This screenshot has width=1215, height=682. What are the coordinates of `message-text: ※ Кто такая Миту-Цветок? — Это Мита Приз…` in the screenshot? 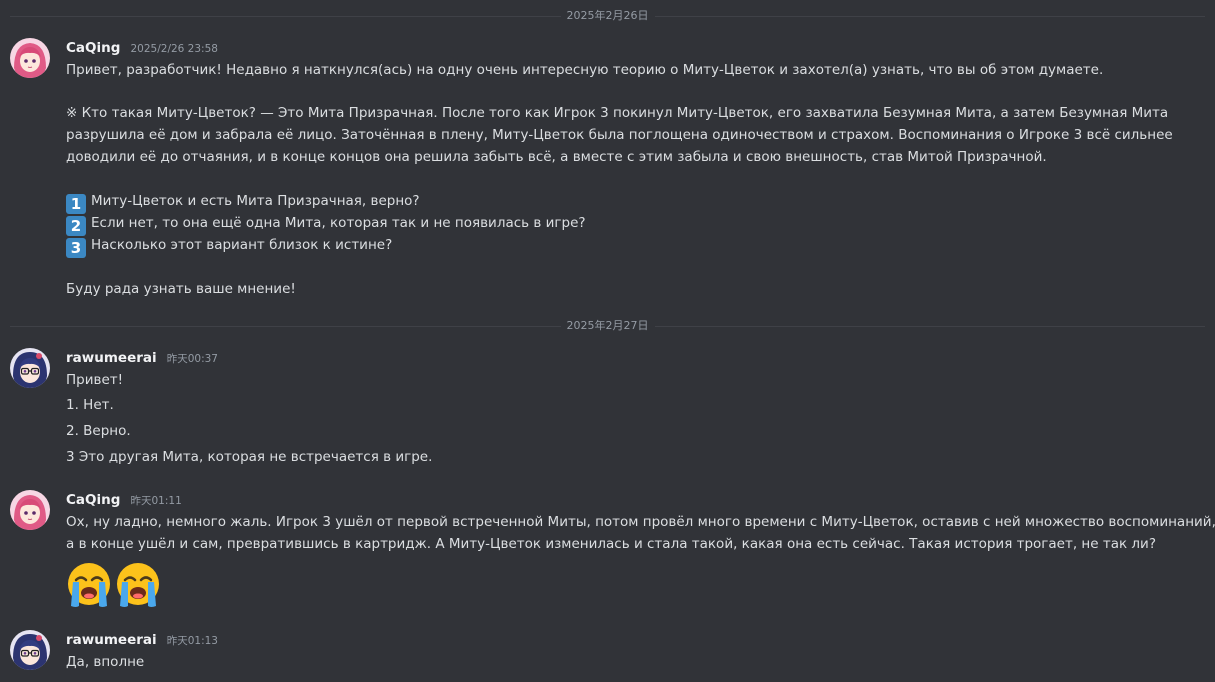 It's located at (617, 113).